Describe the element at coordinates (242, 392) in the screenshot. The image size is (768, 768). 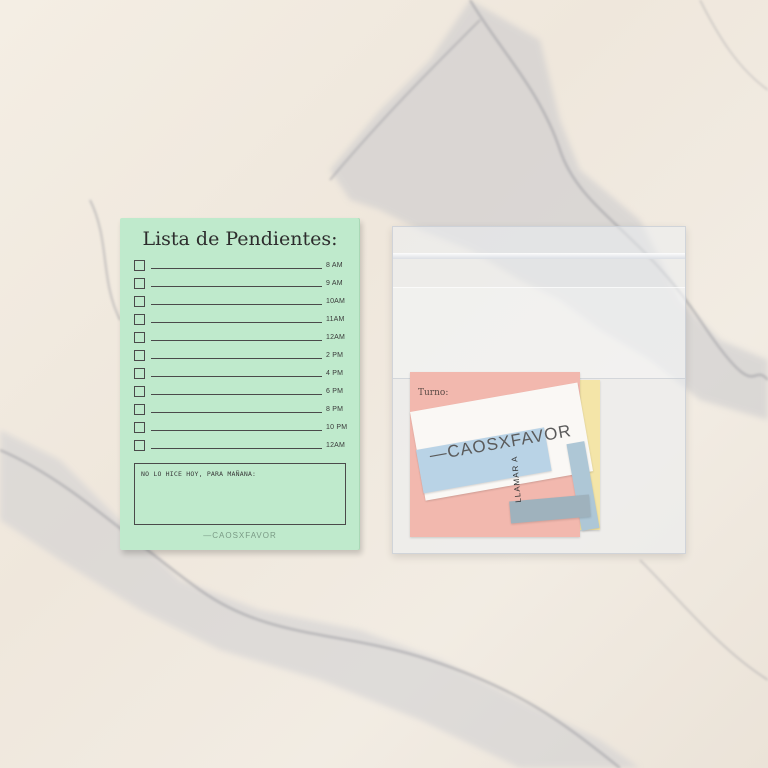
I see `task-row: 6 PM` at that location.